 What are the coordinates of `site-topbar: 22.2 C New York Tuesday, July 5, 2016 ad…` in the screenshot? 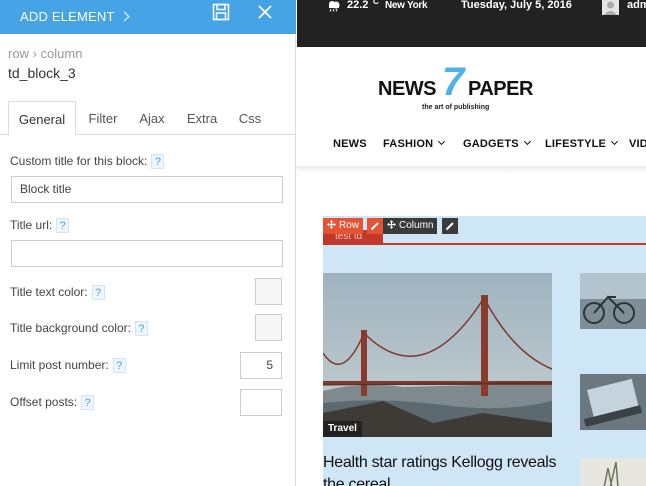 It's located at (471, 23).